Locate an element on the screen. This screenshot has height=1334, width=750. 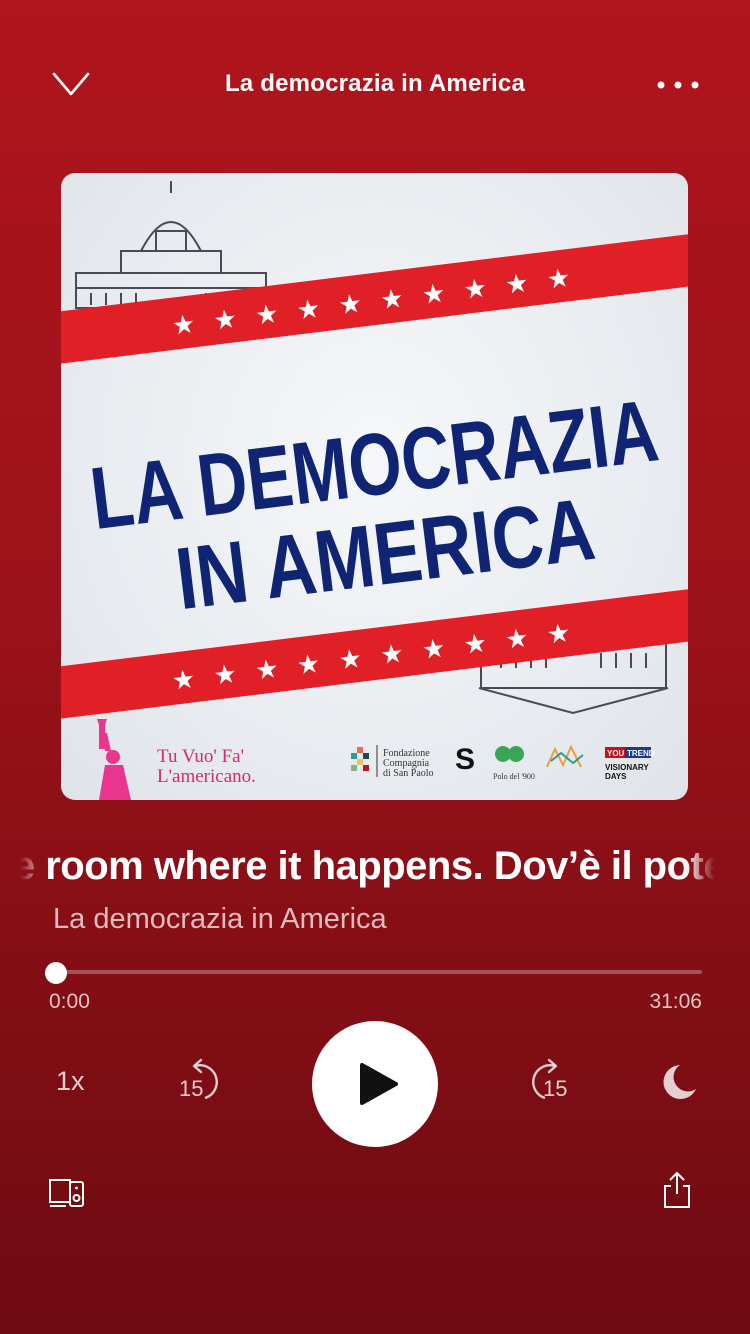
share-button is located at coordinates (677, 1190).